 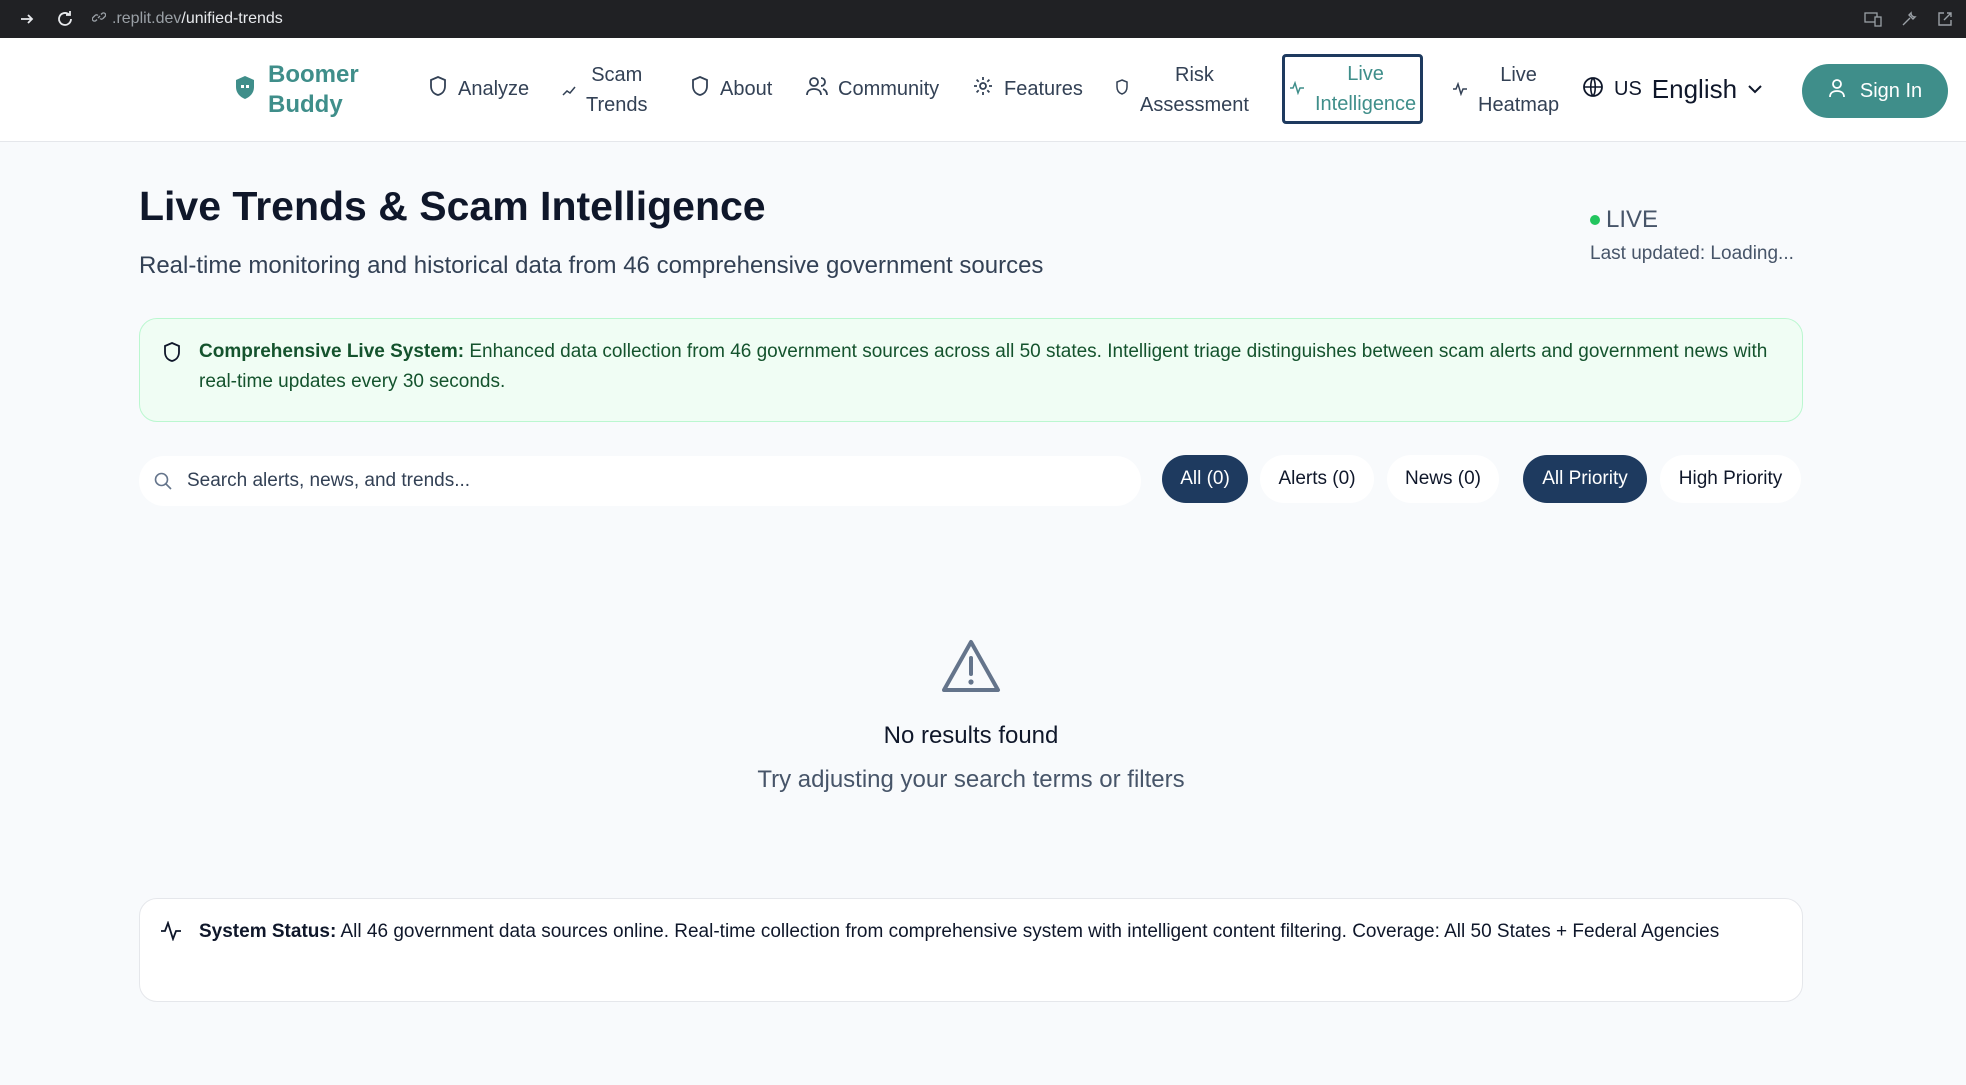 I want to click on nav-community: Community, so click(x=872, y=89).